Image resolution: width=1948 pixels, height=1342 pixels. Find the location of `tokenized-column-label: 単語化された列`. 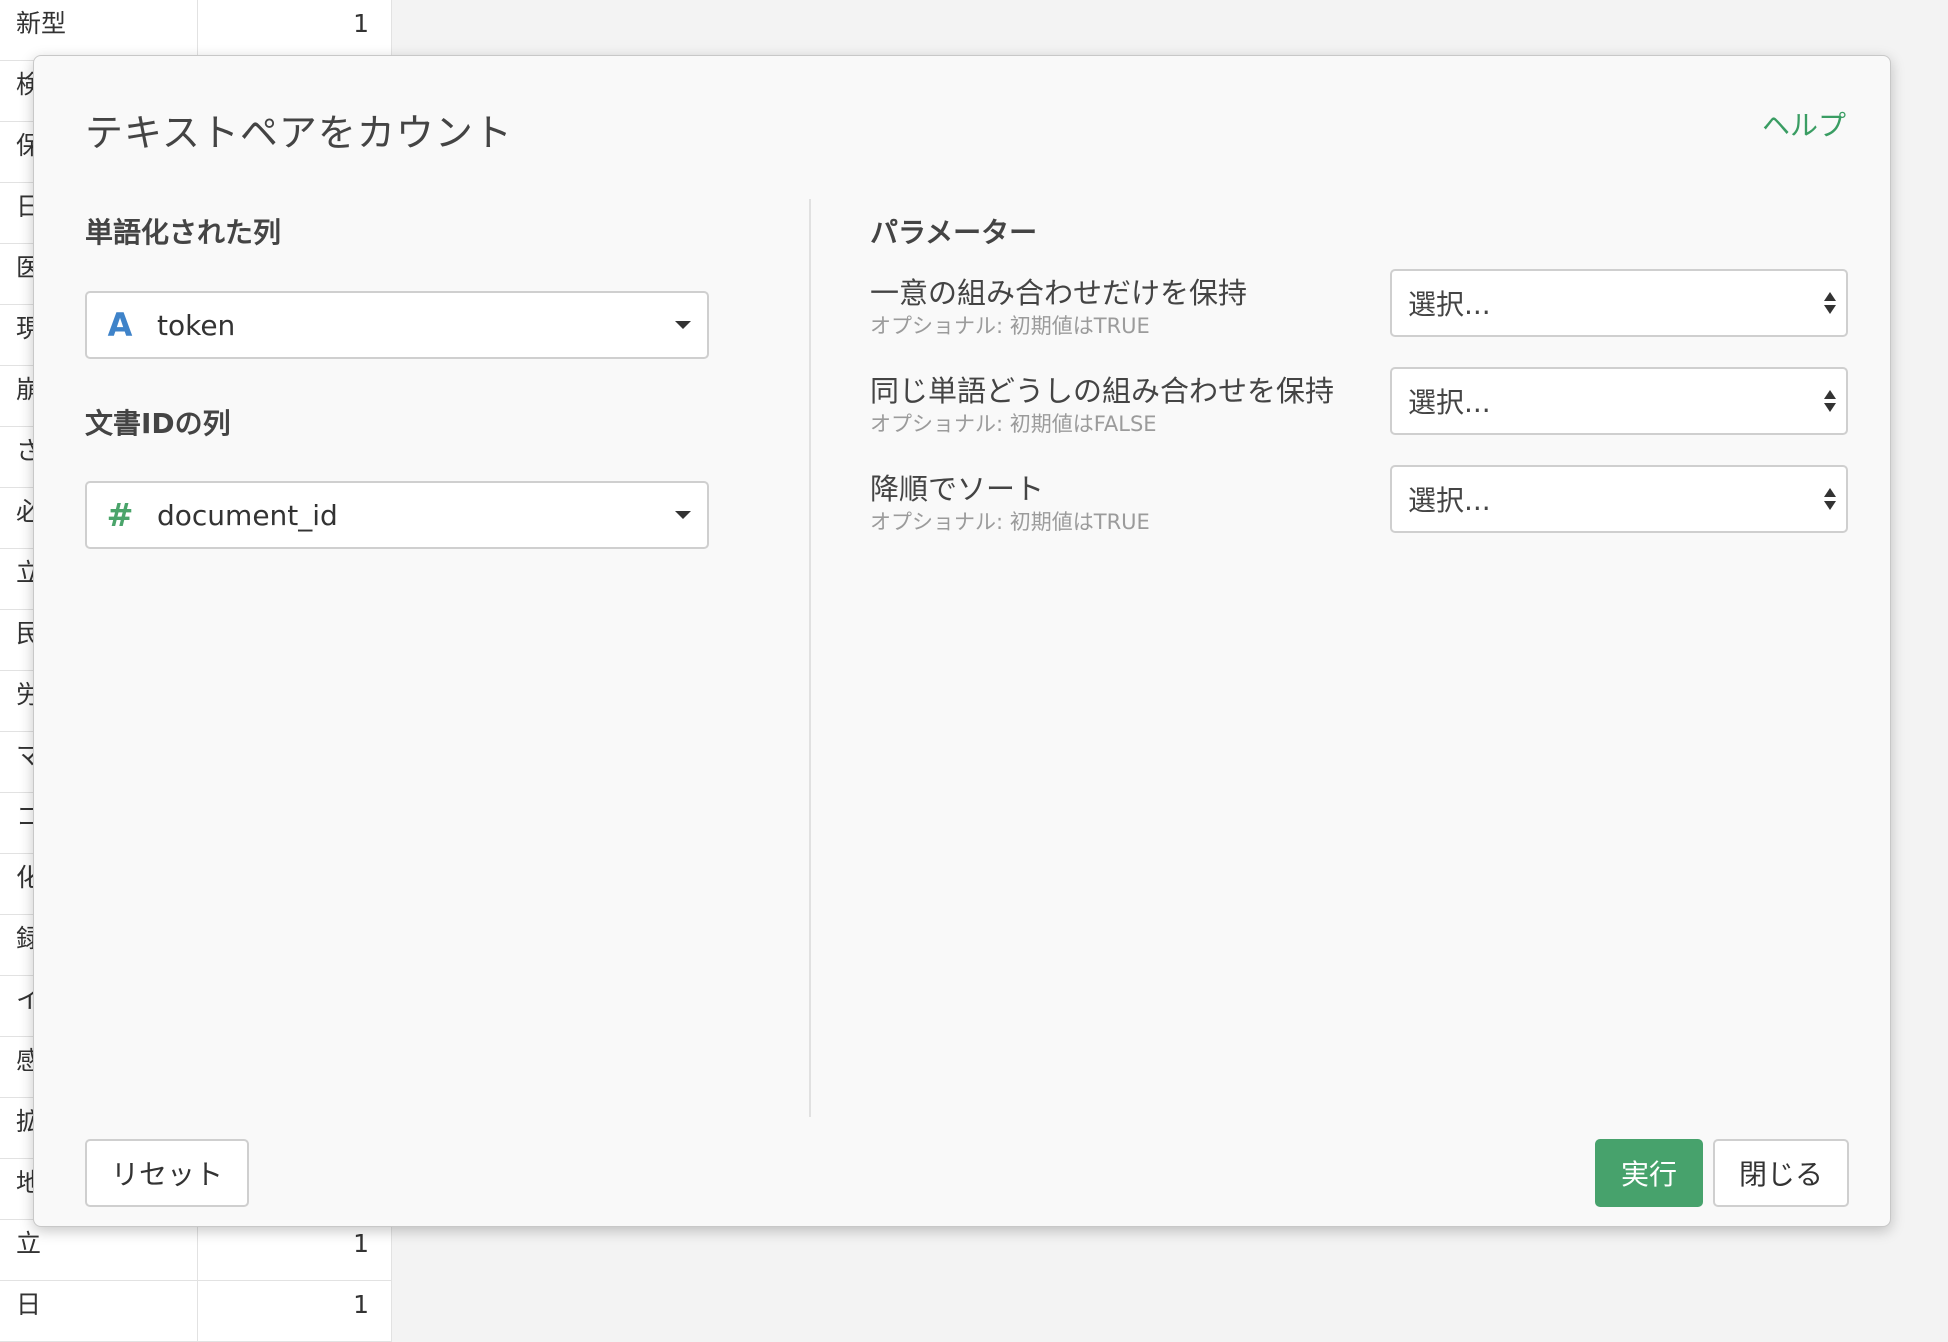

tokenized-column-label: 単語化された列 is located at coordinates (183, 232).